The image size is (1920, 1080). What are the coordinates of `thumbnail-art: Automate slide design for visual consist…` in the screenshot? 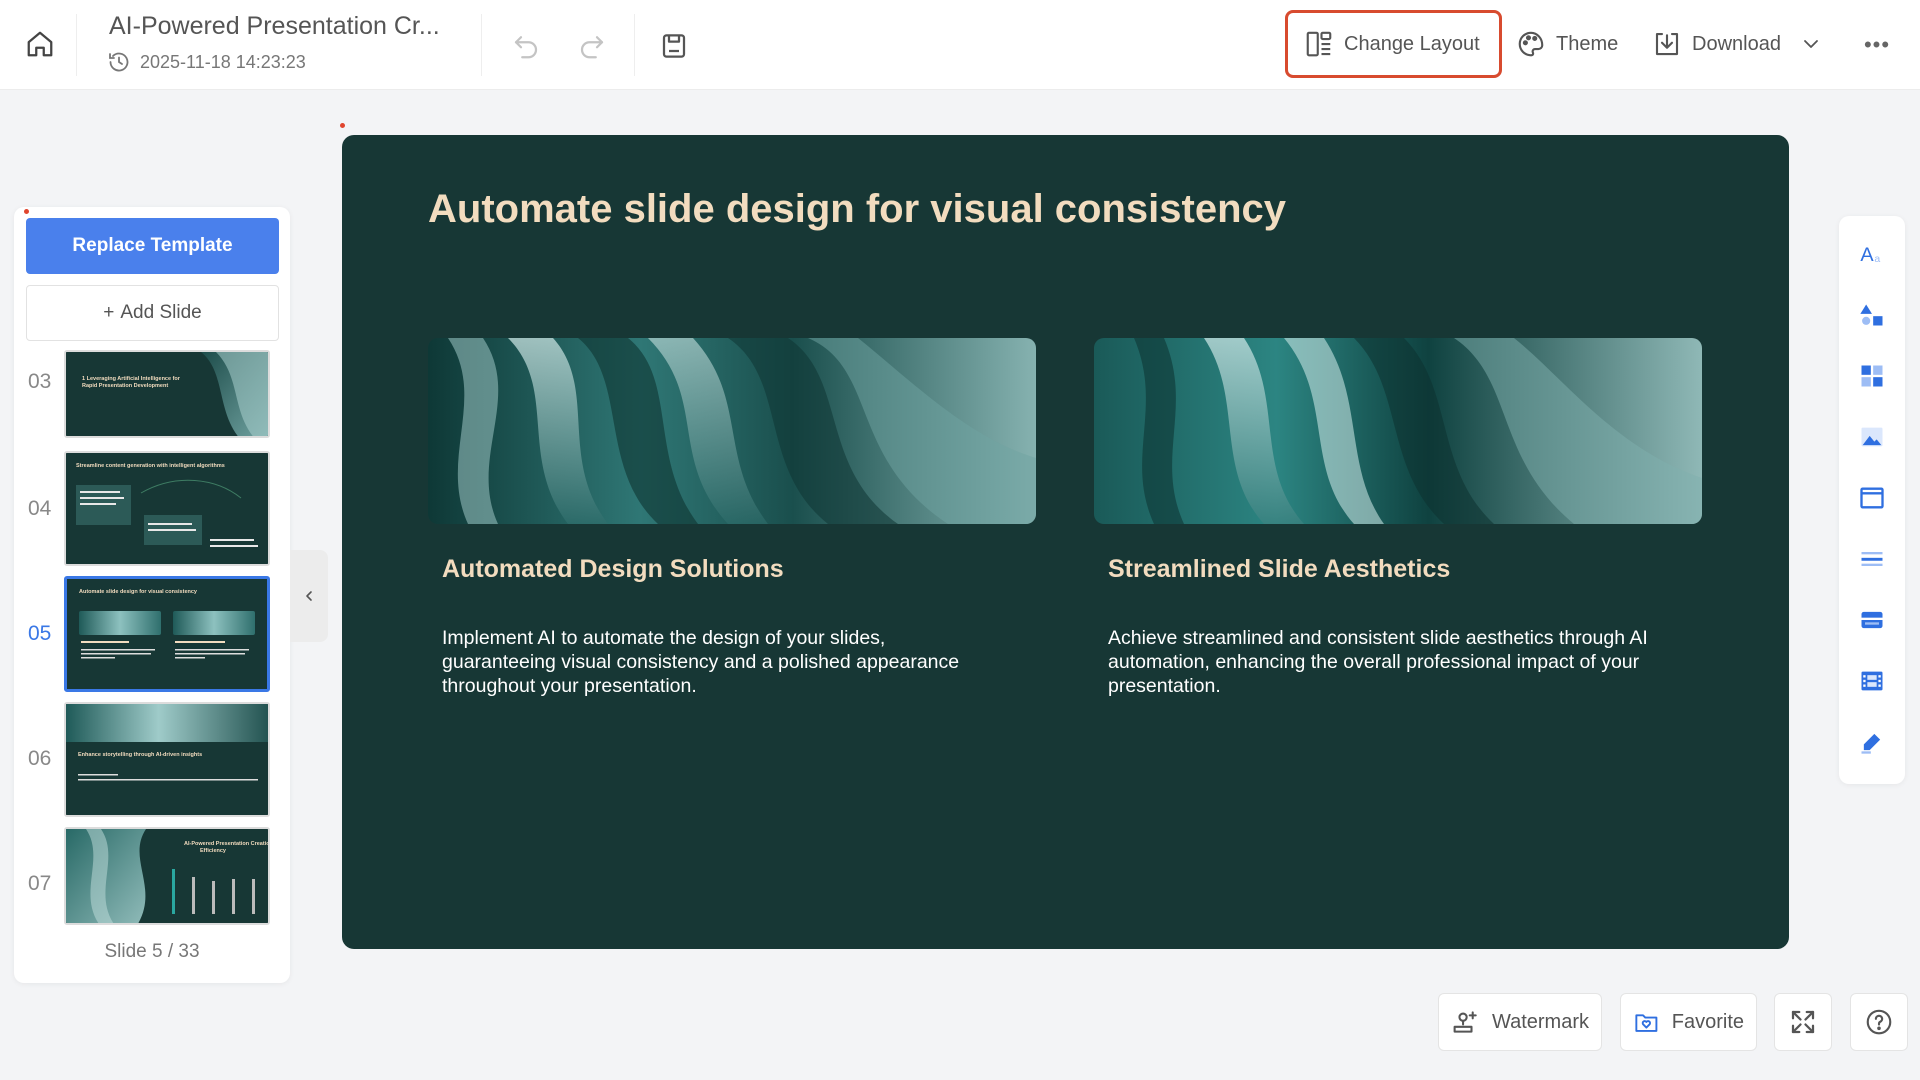 It's located at (167, 634).